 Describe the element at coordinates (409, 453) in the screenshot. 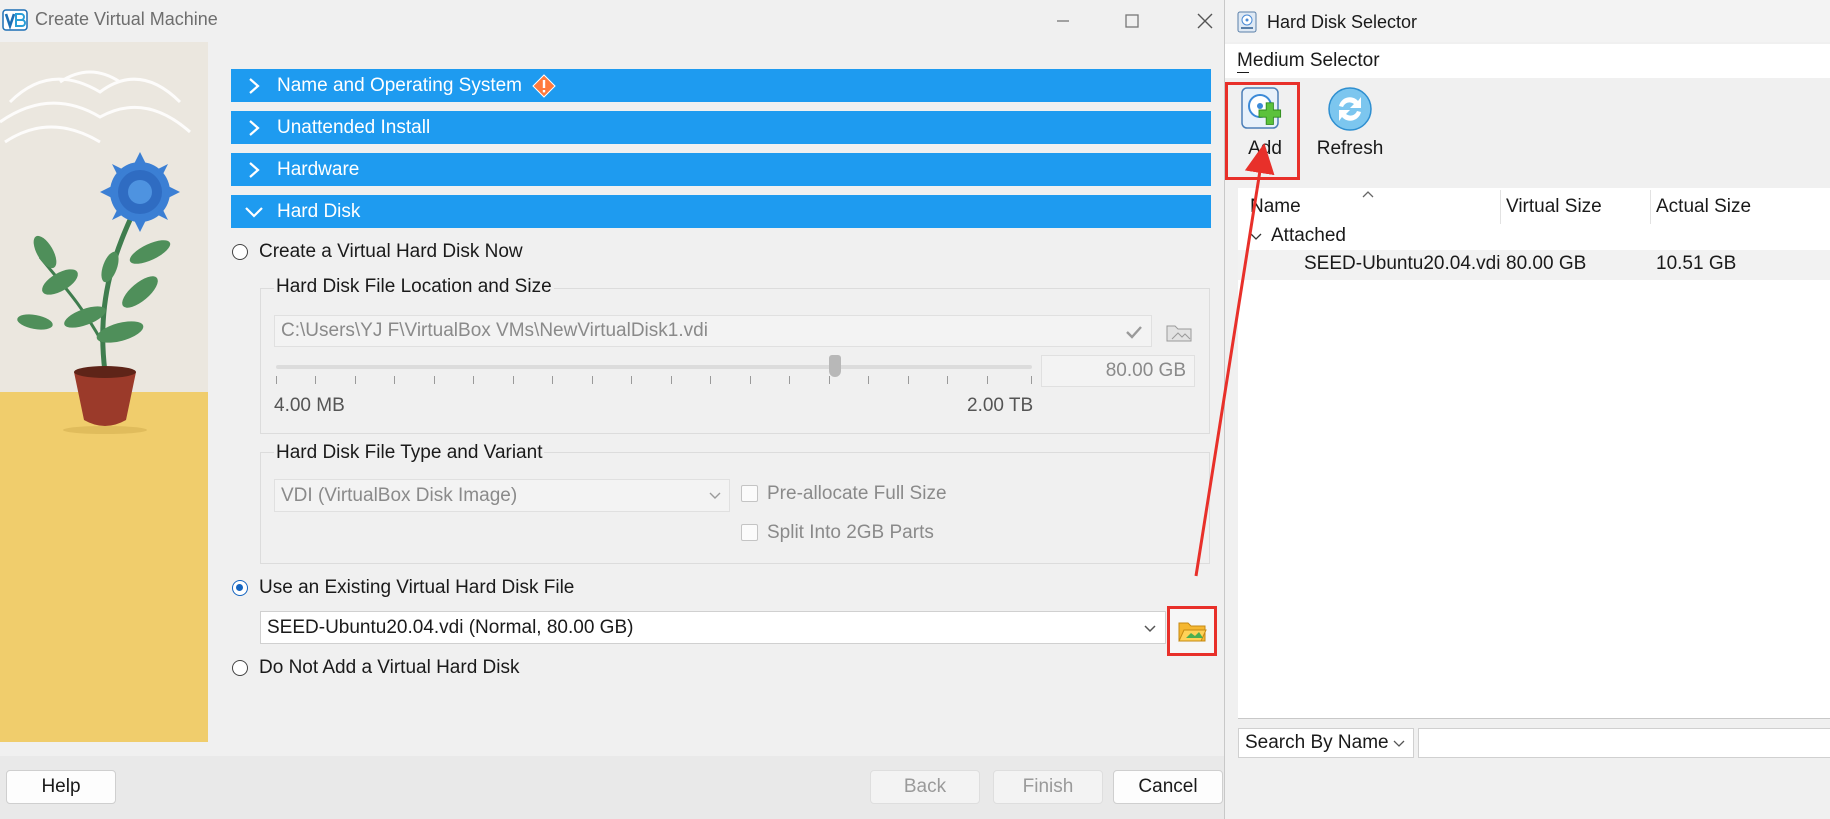

I see `type-group-title: Hard Disk File Type and Variant` at that location.